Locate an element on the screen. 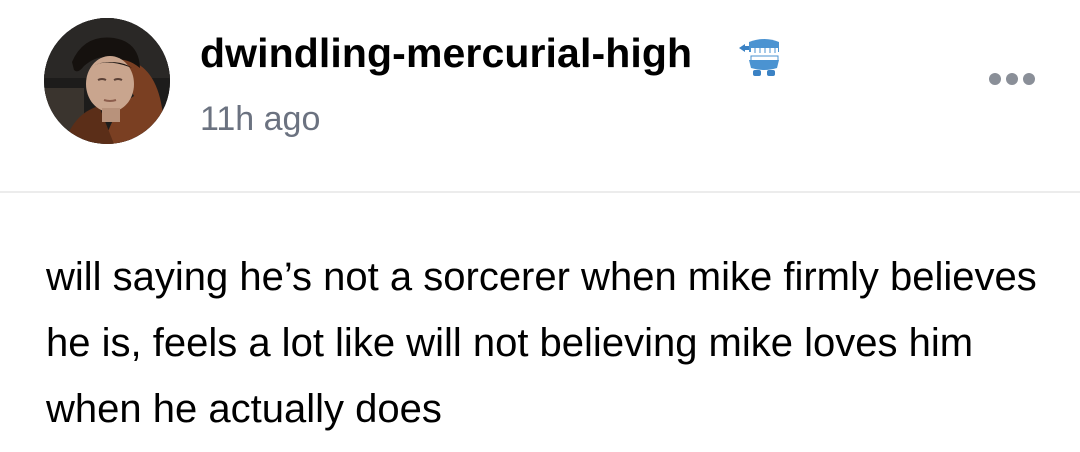  more-options-button is located at coordinates (1012, 79).